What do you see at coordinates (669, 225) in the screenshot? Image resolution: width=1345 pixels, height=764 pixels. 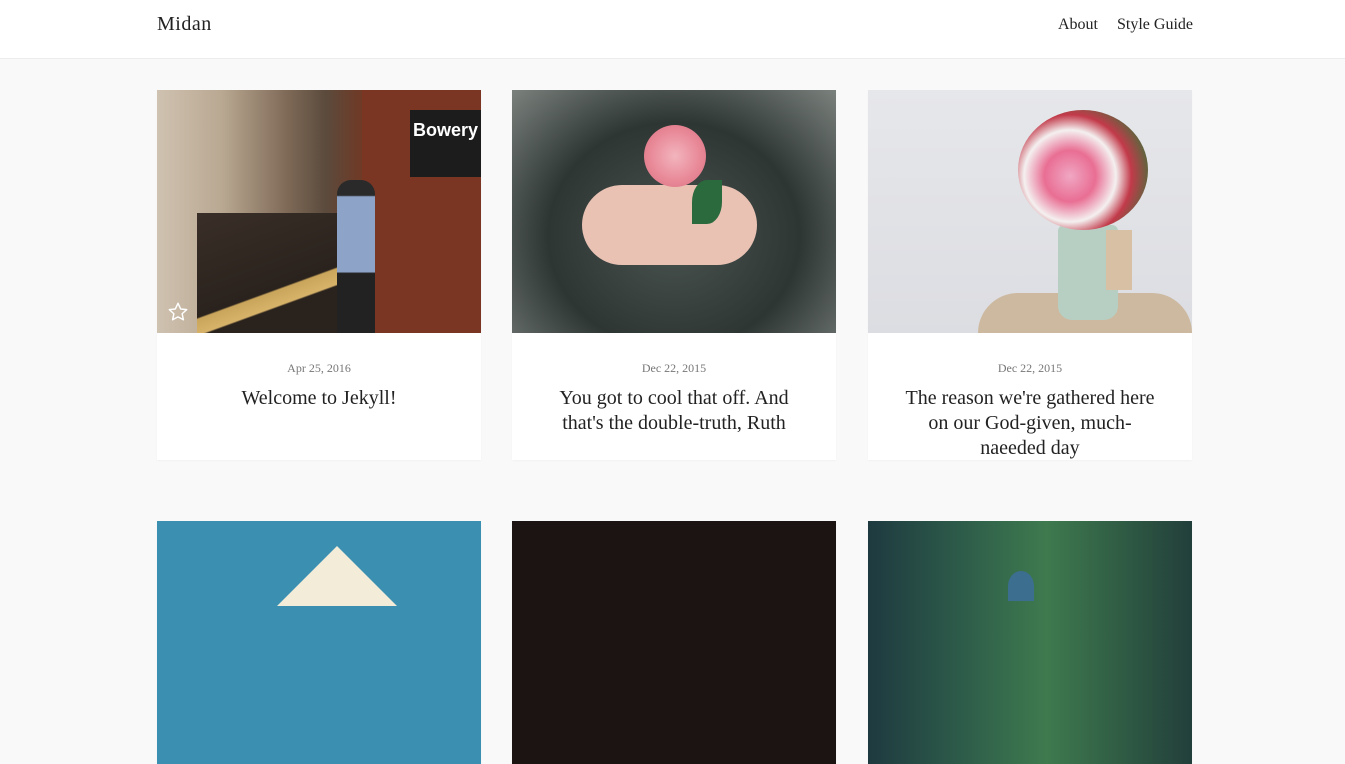 I see `hands-shape` at bounding box center [669, 225].